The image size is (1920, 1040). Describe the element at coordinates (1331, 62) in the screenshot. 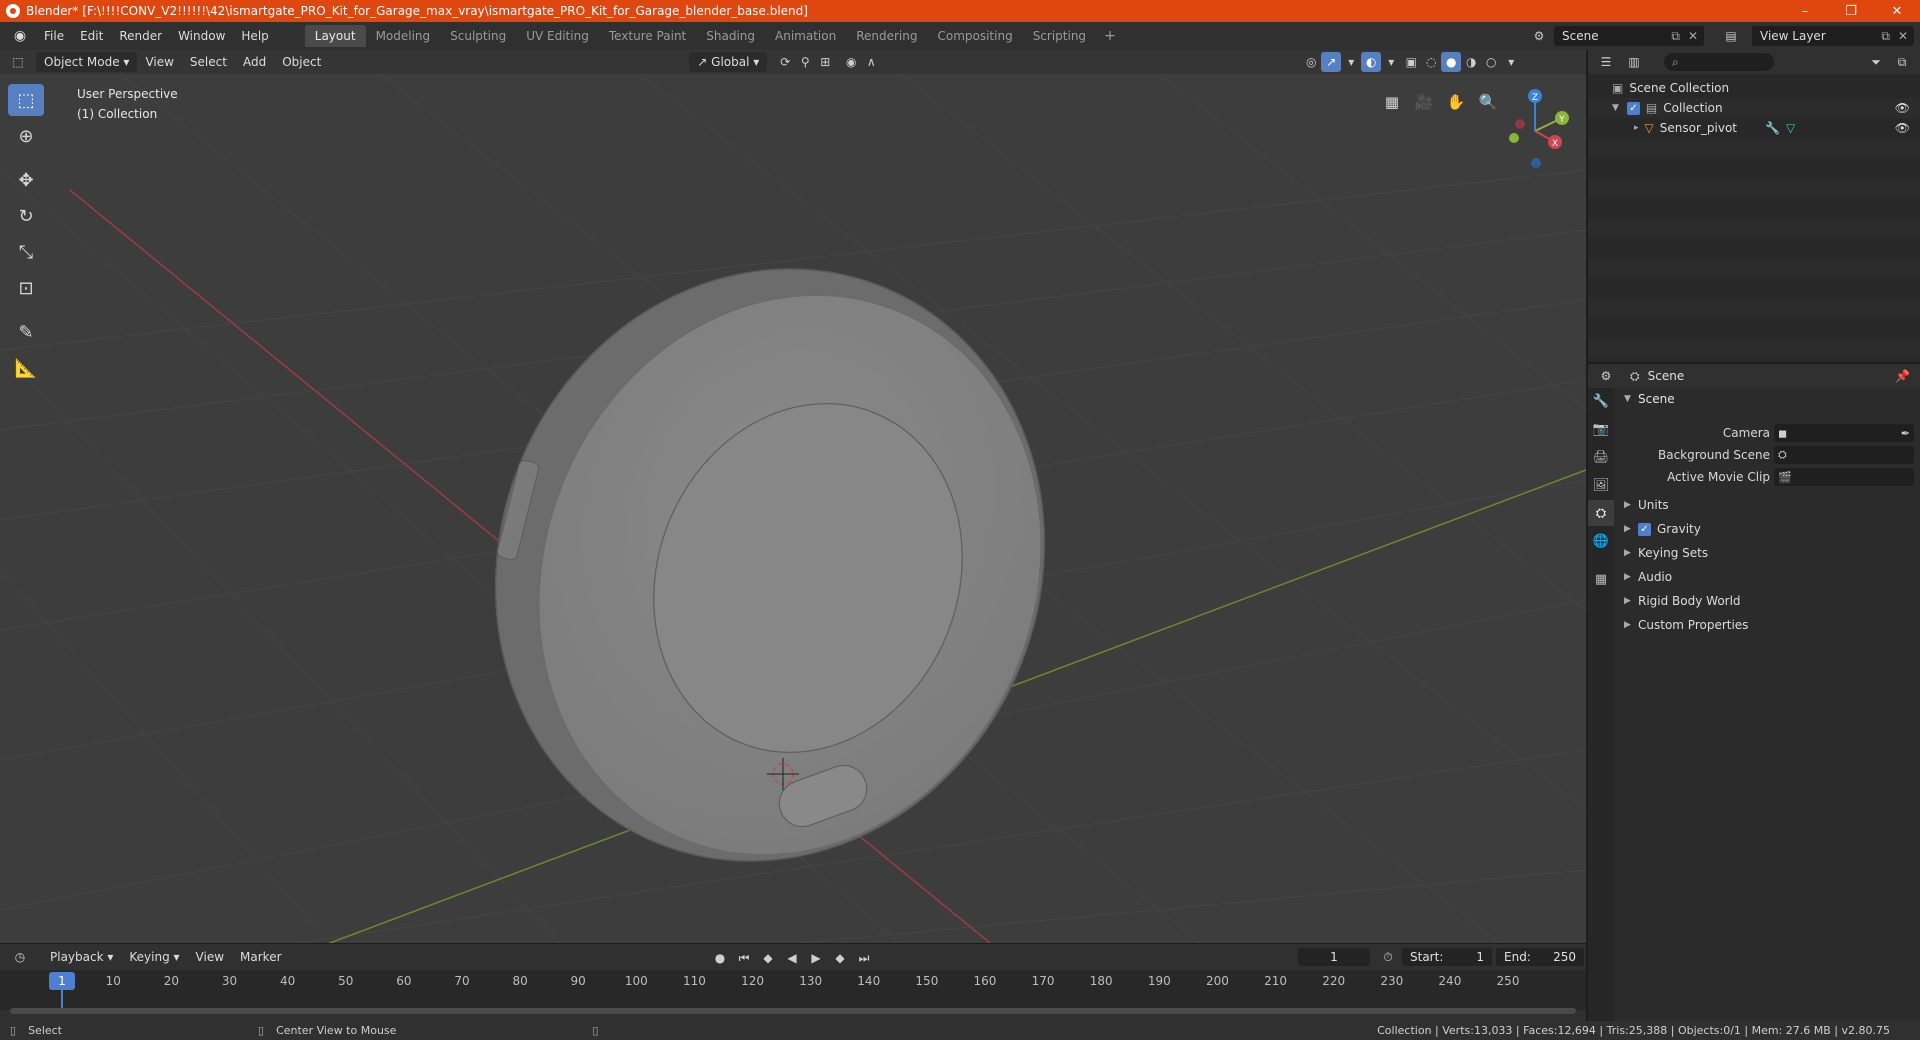

I see `gizmo-toggle-icon: ↗` at that location.